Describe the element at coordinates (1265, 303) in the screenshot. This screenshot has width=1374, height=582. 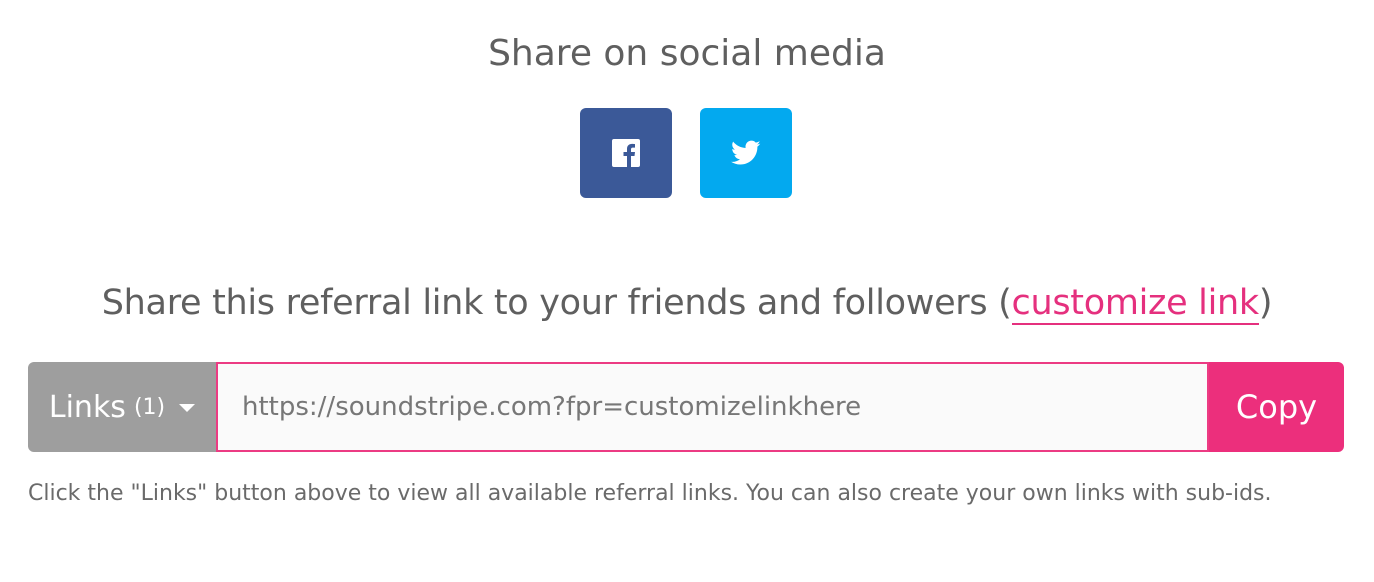
I see `referral-title-suffix: )` at that location.